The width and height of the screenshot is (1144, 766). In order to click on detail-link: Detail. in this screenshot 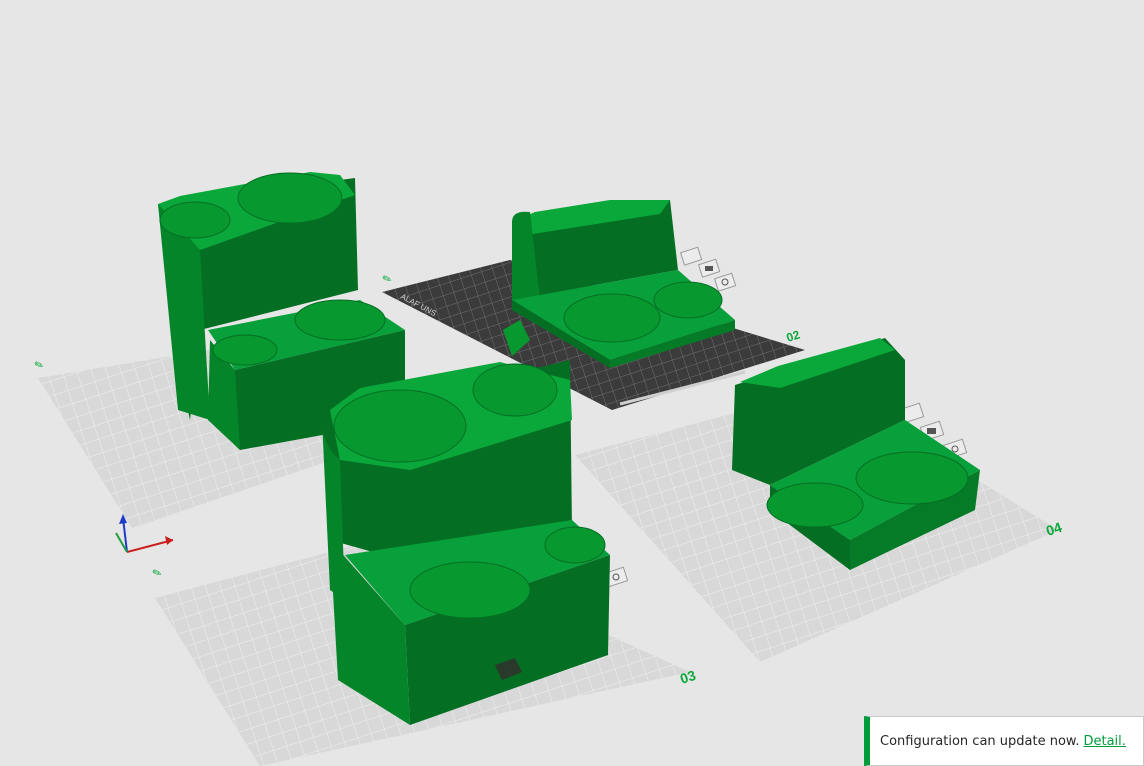, I will do `click(1104, 741)`.